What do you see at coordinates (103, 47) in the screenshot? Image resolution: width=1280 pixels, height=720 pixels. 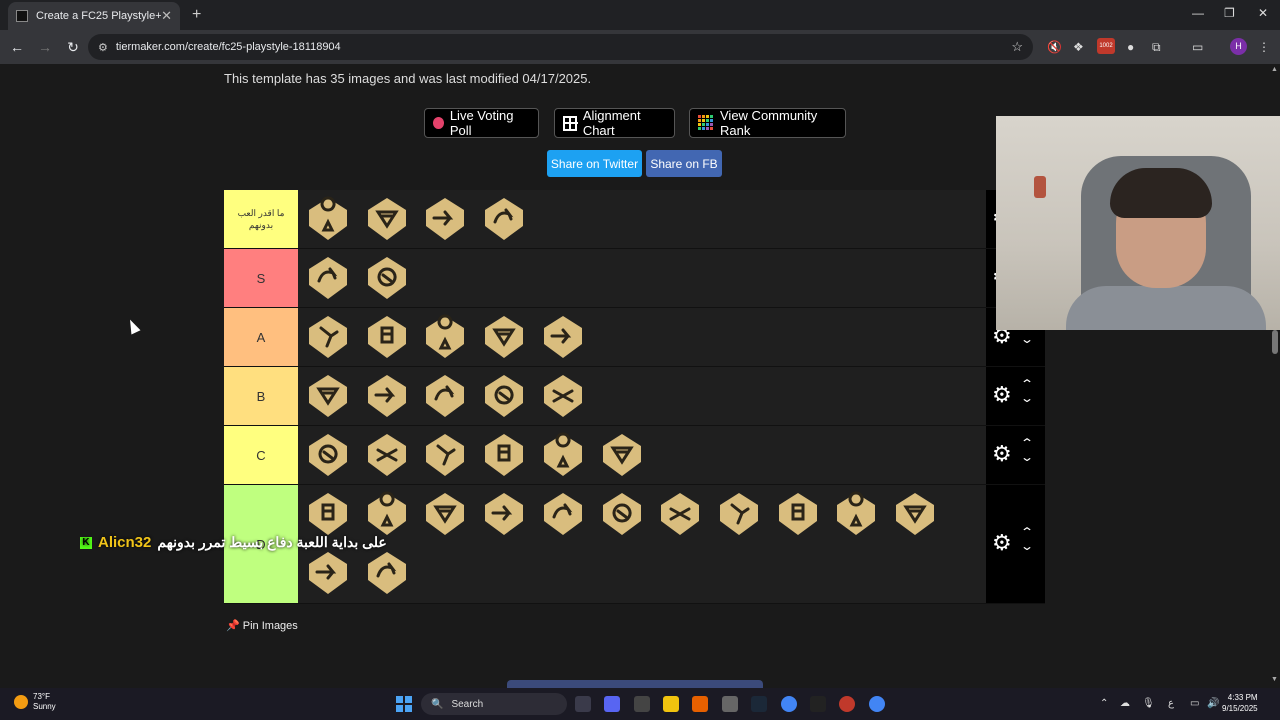 I see `site-settings-icon: ⚙` at bounding box center [103, 47].